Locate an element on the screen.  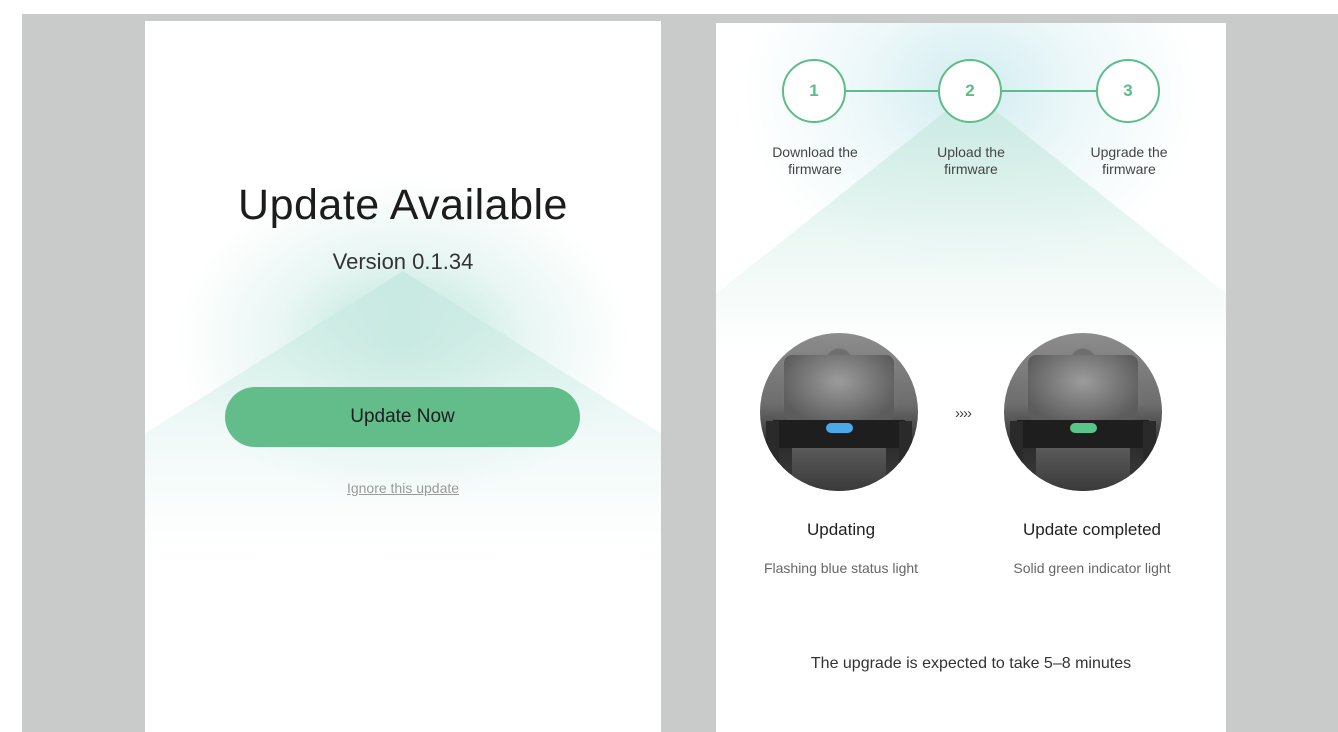
completed-description: Solid green indicator light is located at coordinates (1092, 568).